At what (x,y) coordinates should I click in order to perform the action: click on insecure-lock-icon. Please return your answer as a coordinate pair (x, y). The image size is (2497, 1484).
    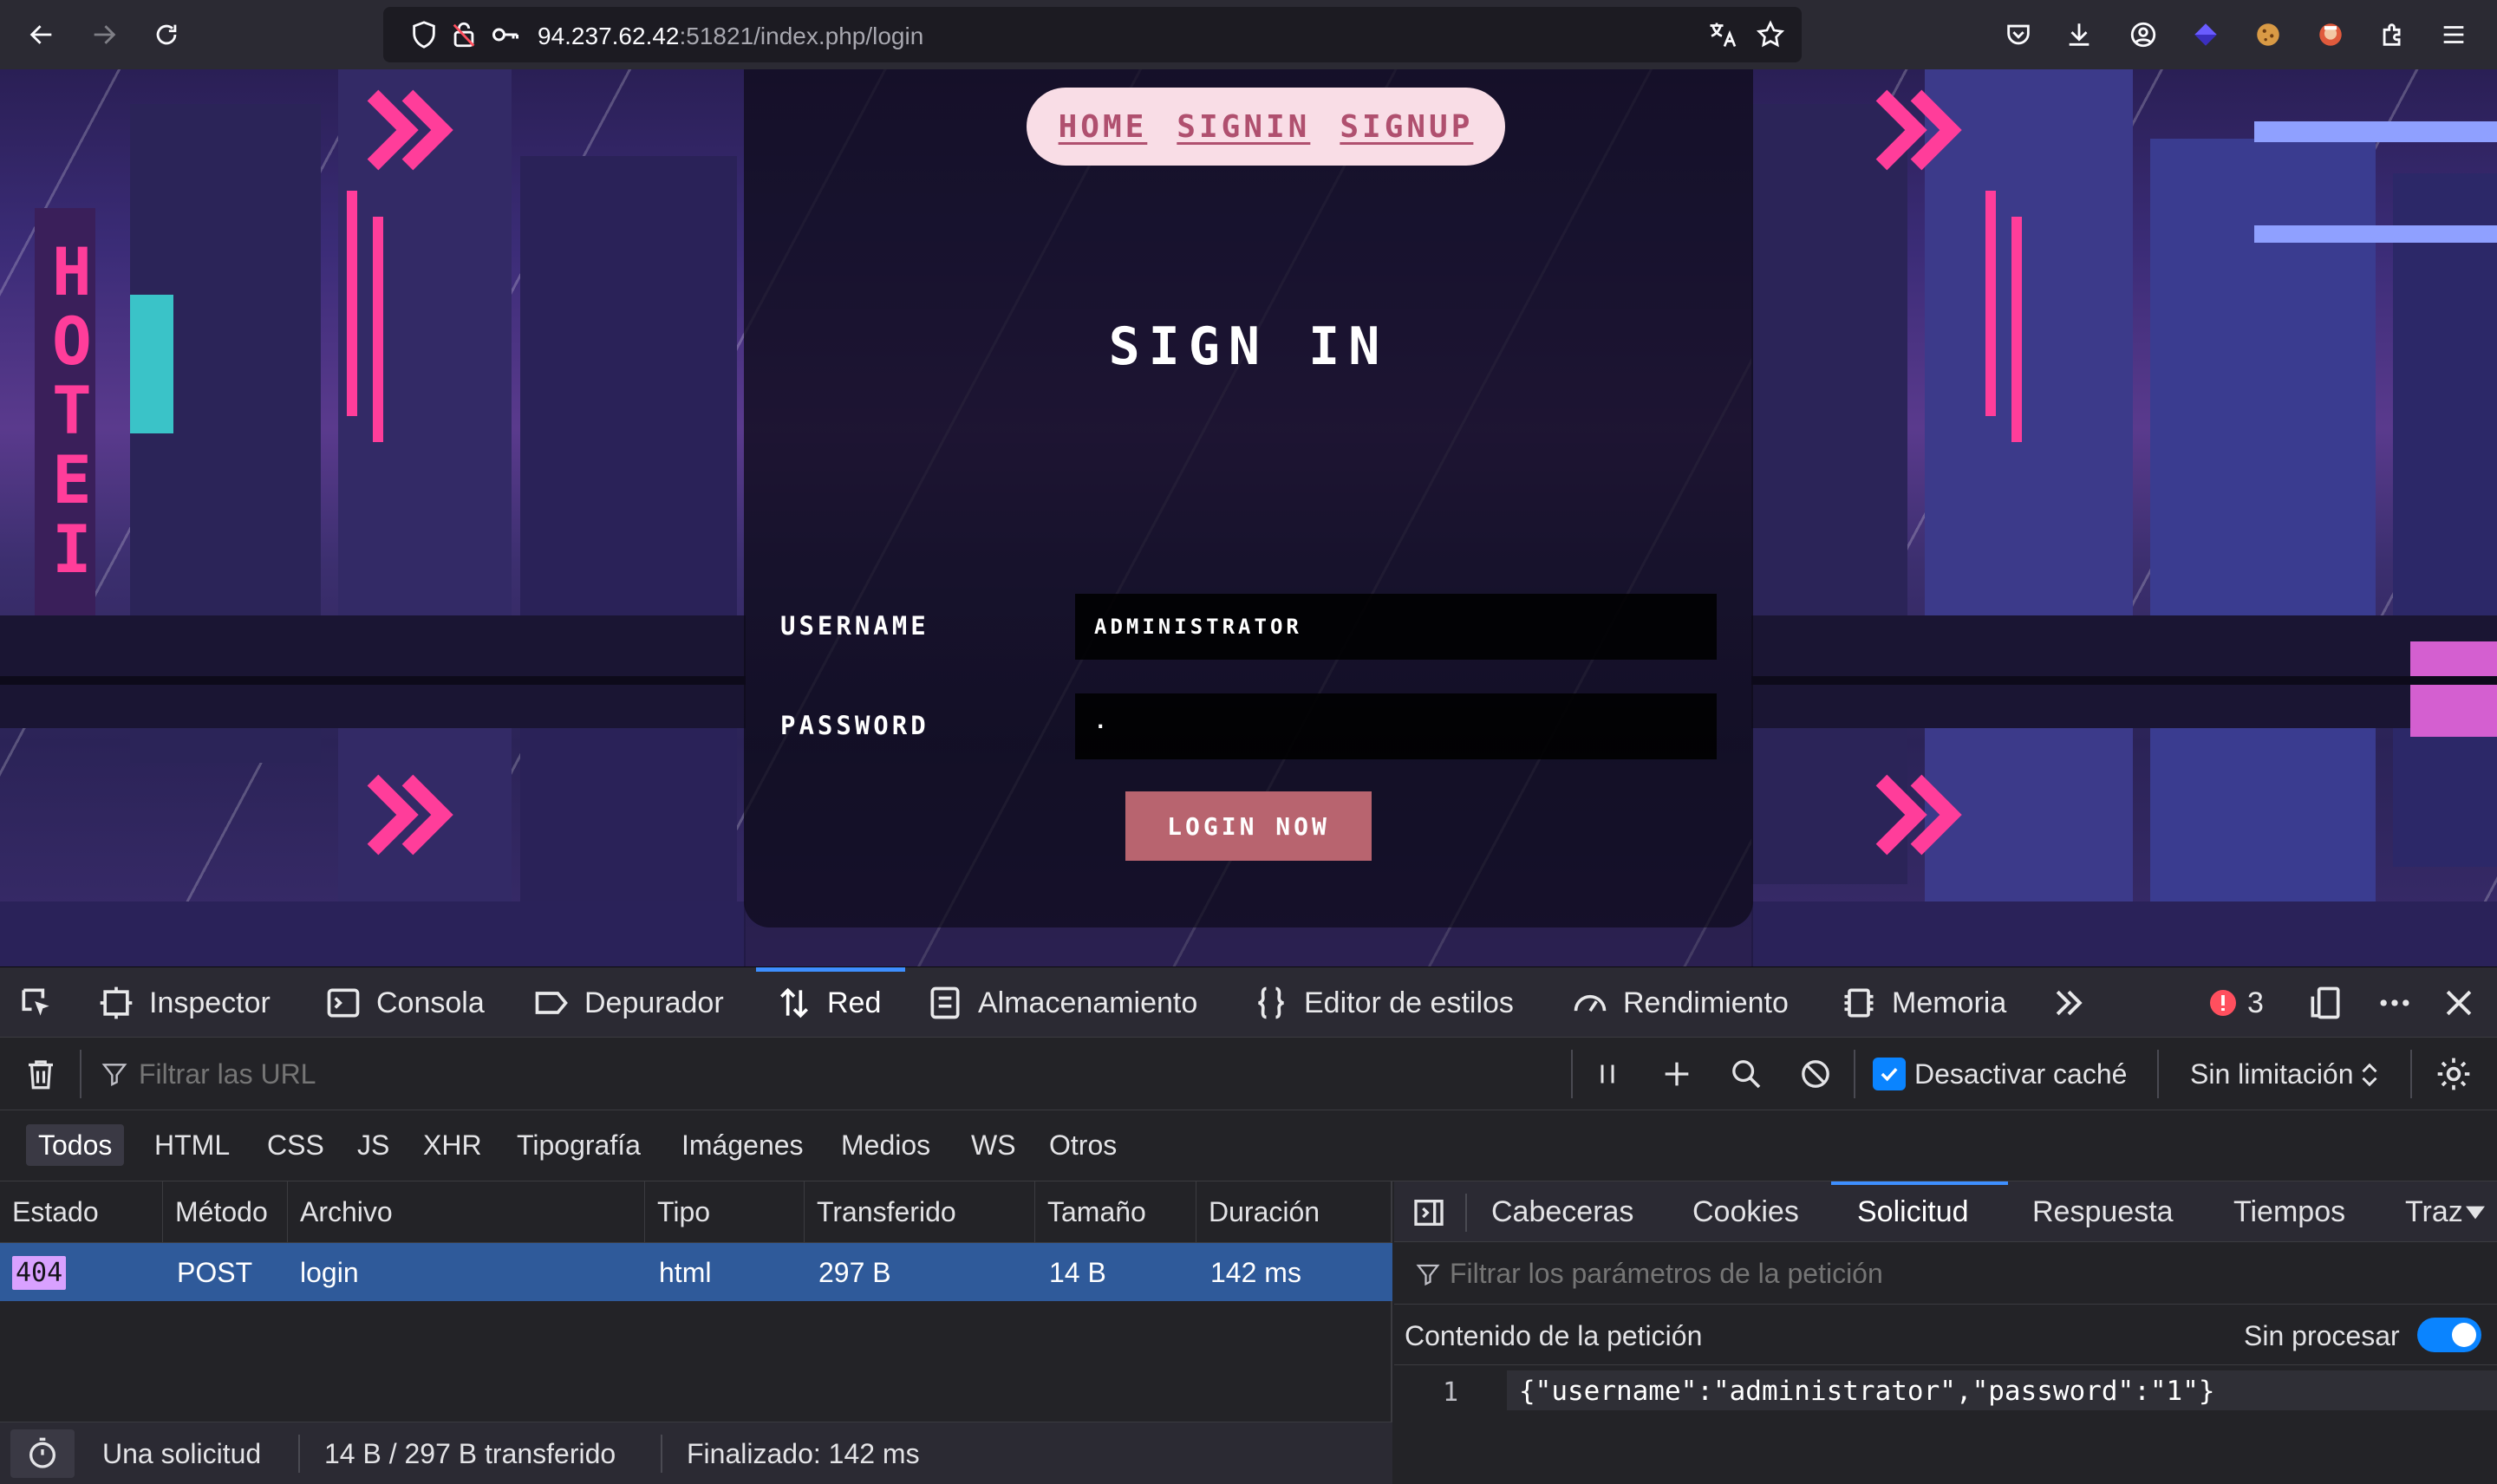
    Looking at the image, I should click on (464, 34).